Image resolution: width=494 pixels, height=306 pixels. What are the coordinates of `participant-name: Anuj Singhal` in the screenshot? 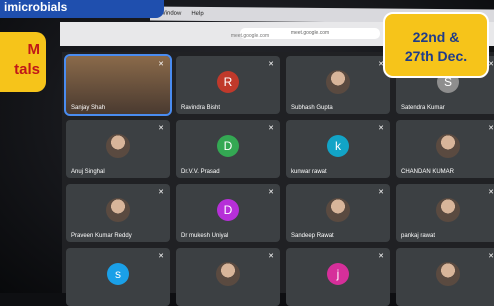 It's located at (88, 172).